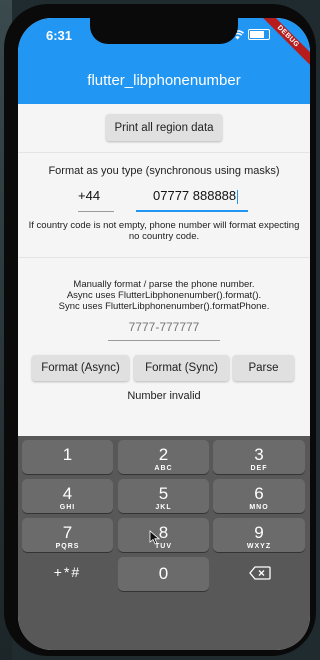 The image size is (320, 660). I want to click on key-number: 9, so click(259, 532).